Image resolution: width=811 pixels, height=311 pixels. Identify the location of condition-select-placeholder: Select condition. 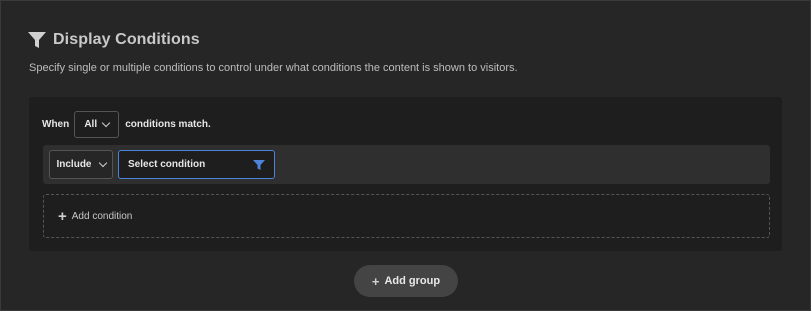
(167, 164).